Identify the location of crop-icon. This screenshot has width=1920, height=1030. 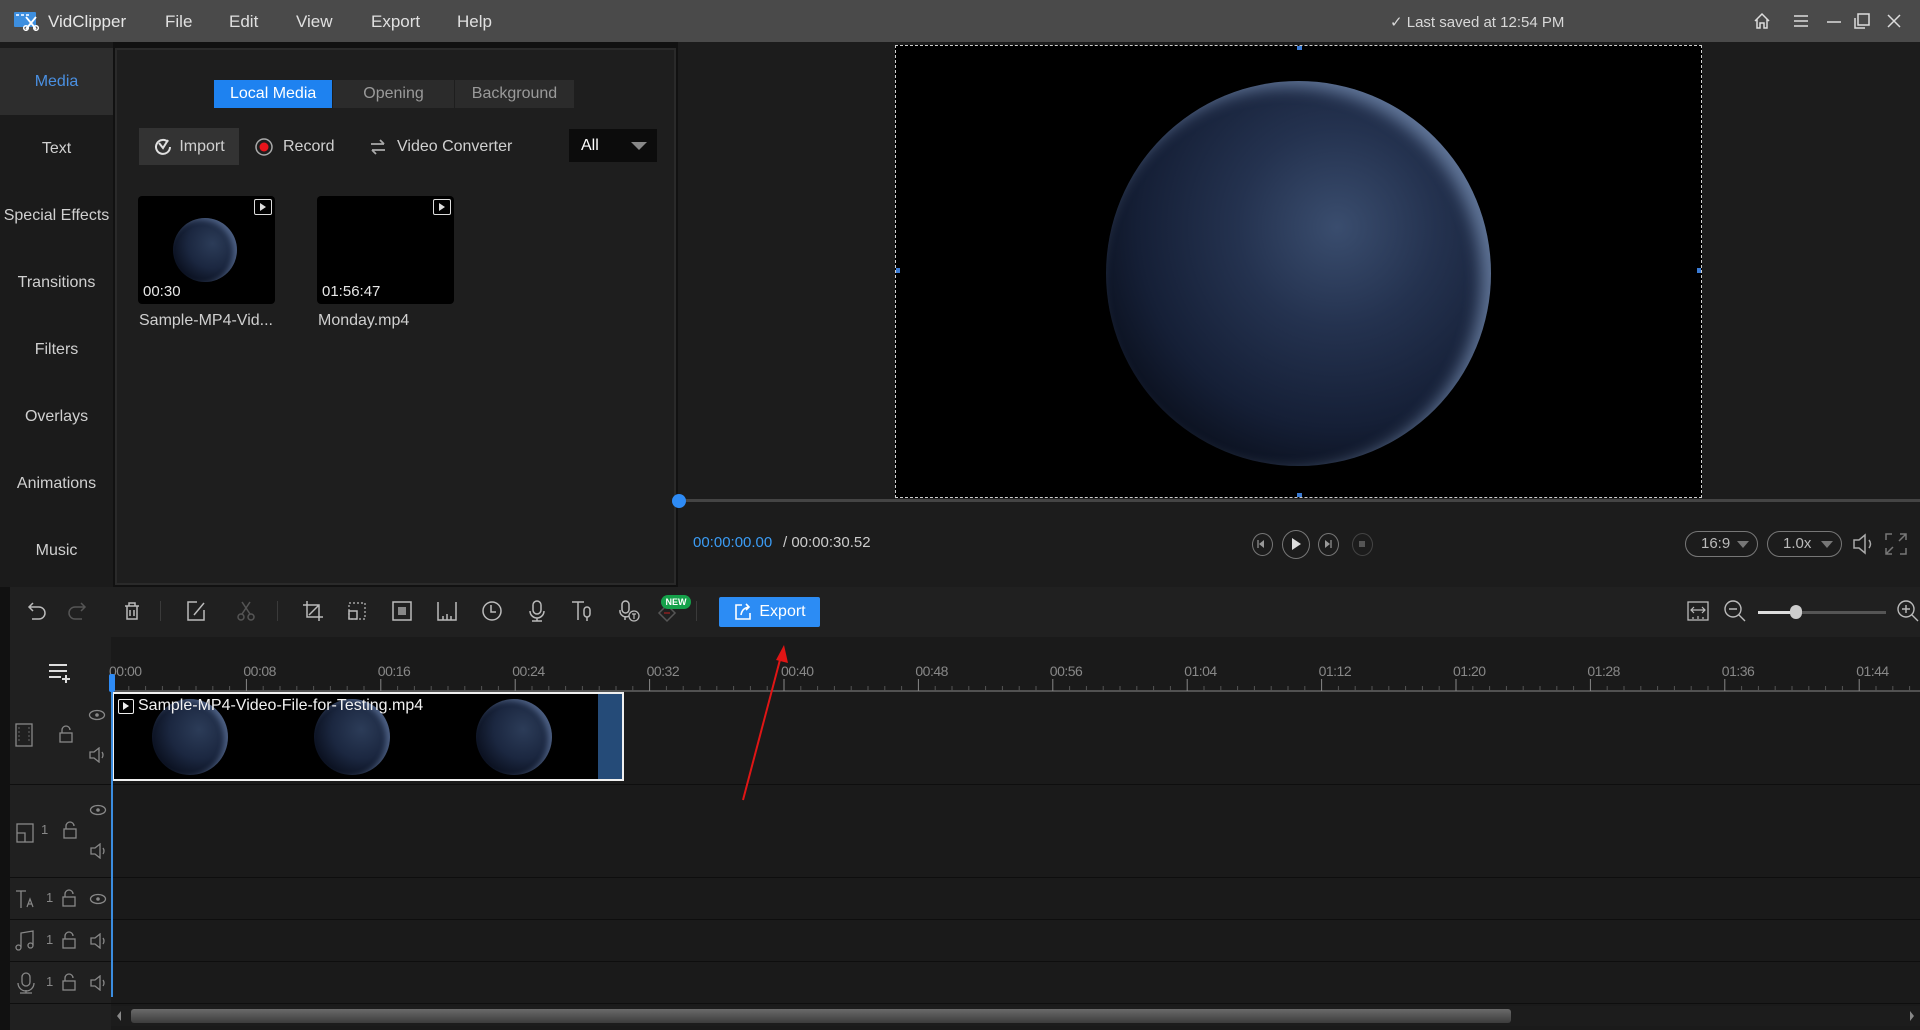
(313, 611).